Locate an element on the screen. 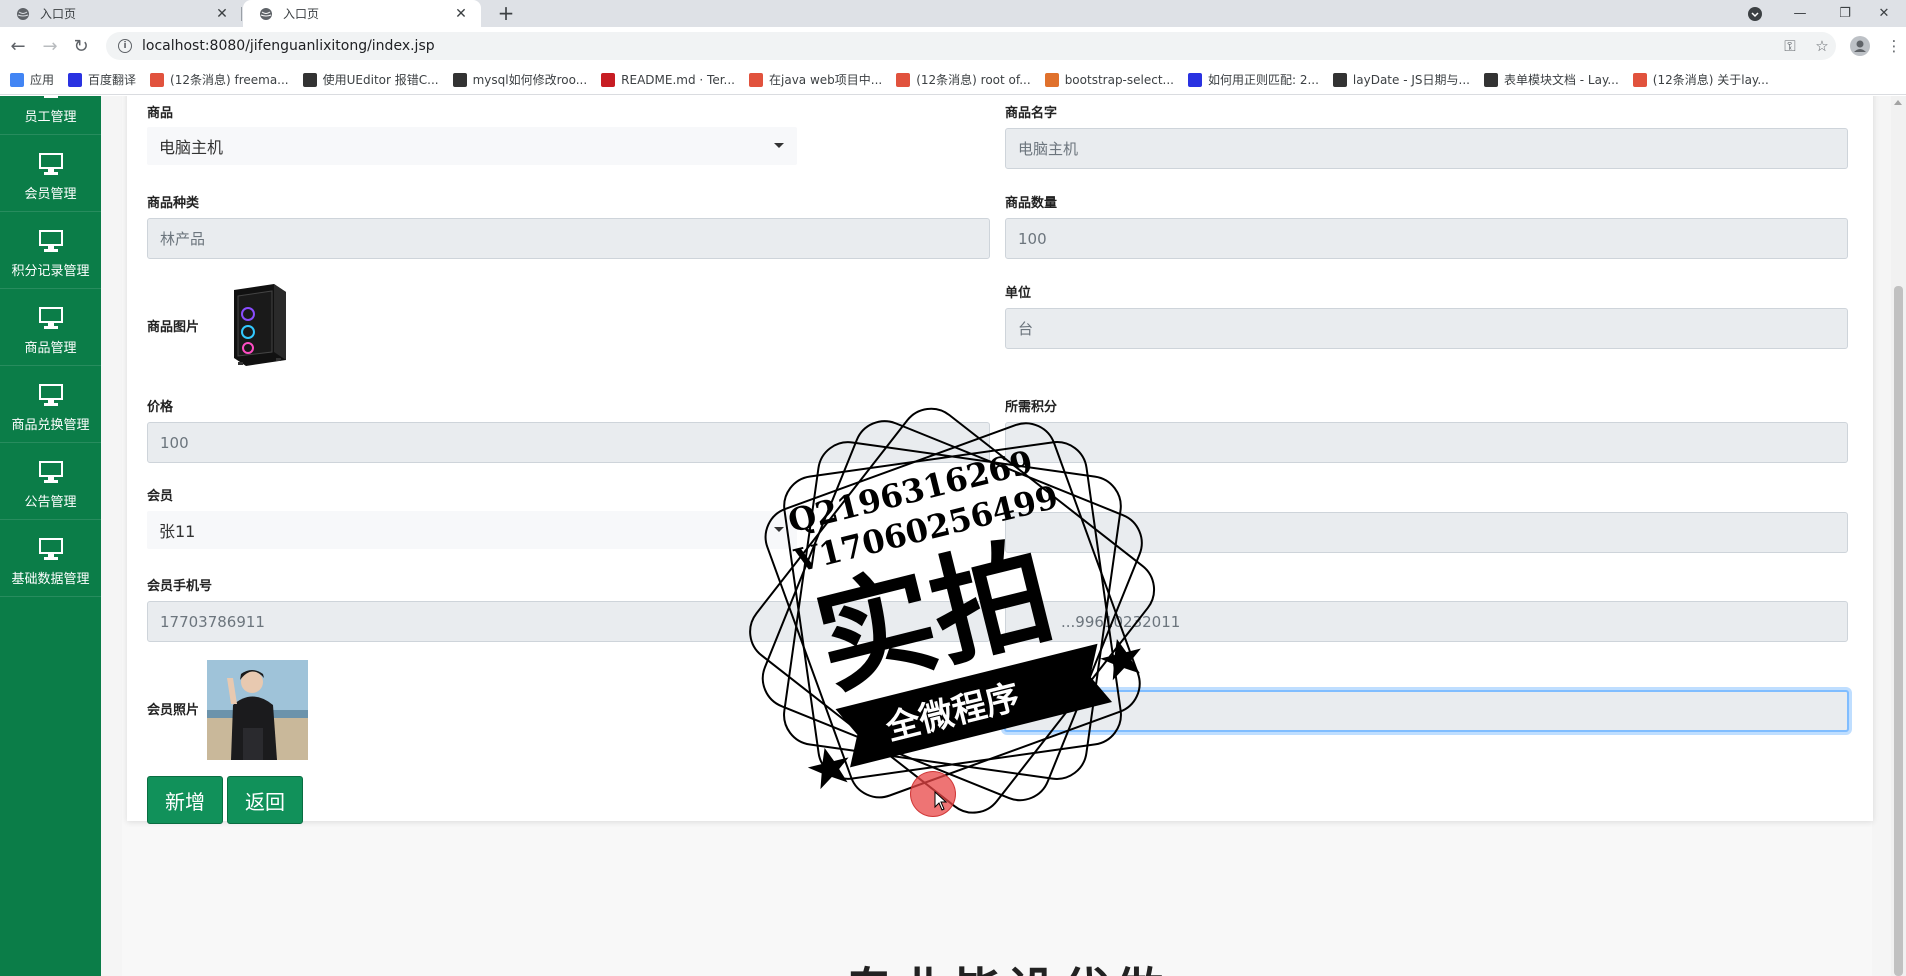  sidebar-item-goods-exchange: 商品兑换管理 is located at coordinates (50, 404).